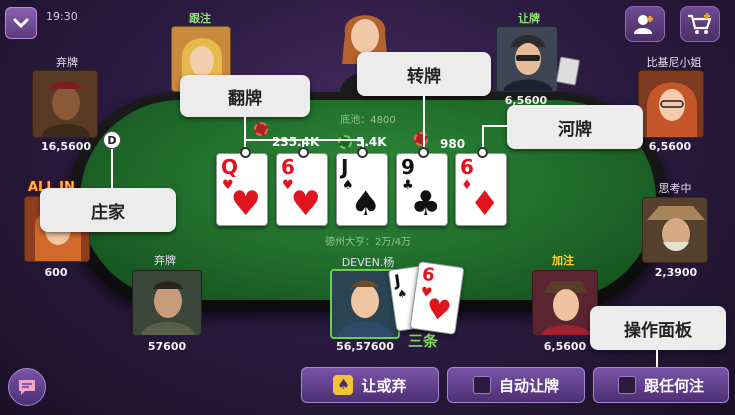 This screenshot has width=735, height=415. I want to click on community-card: Q ♥ ♥, so click(242, 189).